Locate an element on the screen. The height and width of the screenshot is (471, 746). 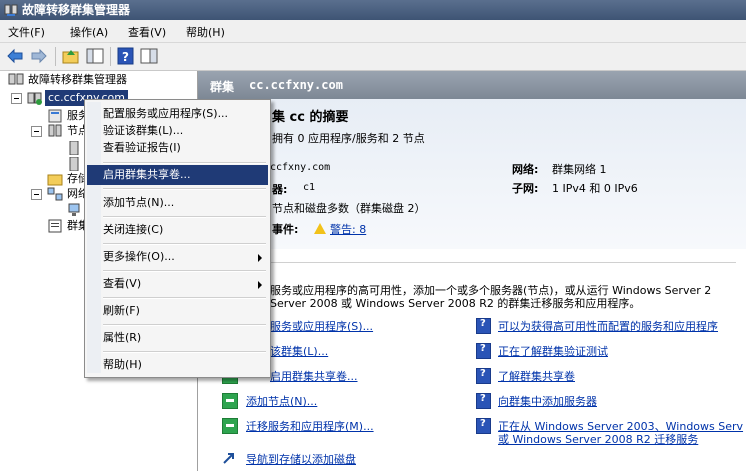
properties-icon is located at coordinates (149, 56).